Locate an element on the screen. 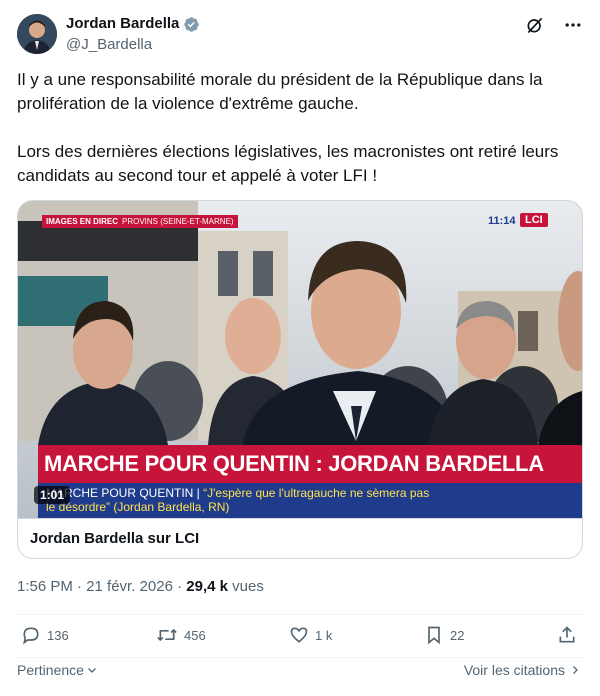  action-bar: 136 456 1 k 22 is located at coordinates (300, 638).